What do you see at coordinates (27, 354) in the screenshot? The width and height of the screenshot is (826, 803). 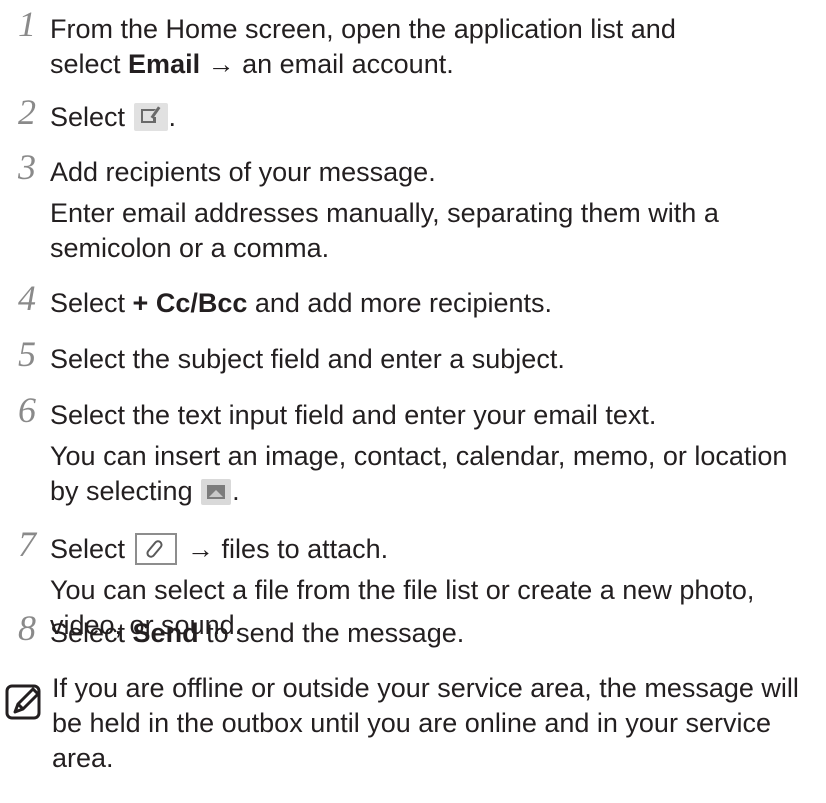 I see `step-number: 5` at bounding box center [27, 354].